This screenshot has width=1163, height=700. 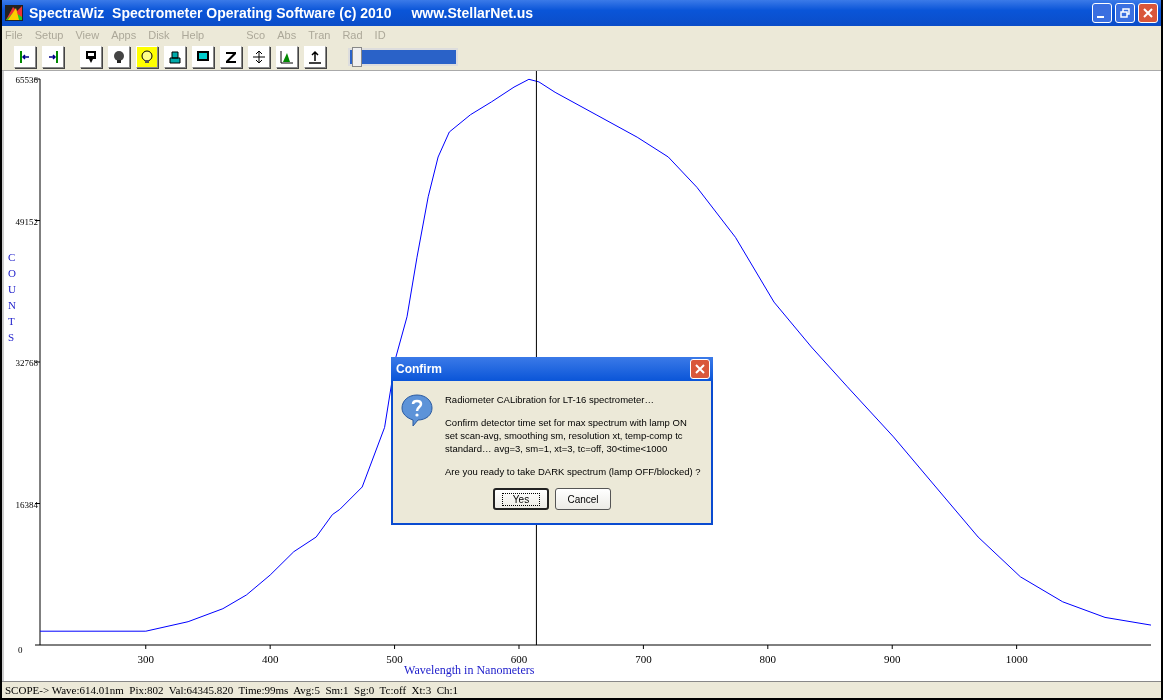 I want to click on light-bulb-icon, so click(x=147, y=57).